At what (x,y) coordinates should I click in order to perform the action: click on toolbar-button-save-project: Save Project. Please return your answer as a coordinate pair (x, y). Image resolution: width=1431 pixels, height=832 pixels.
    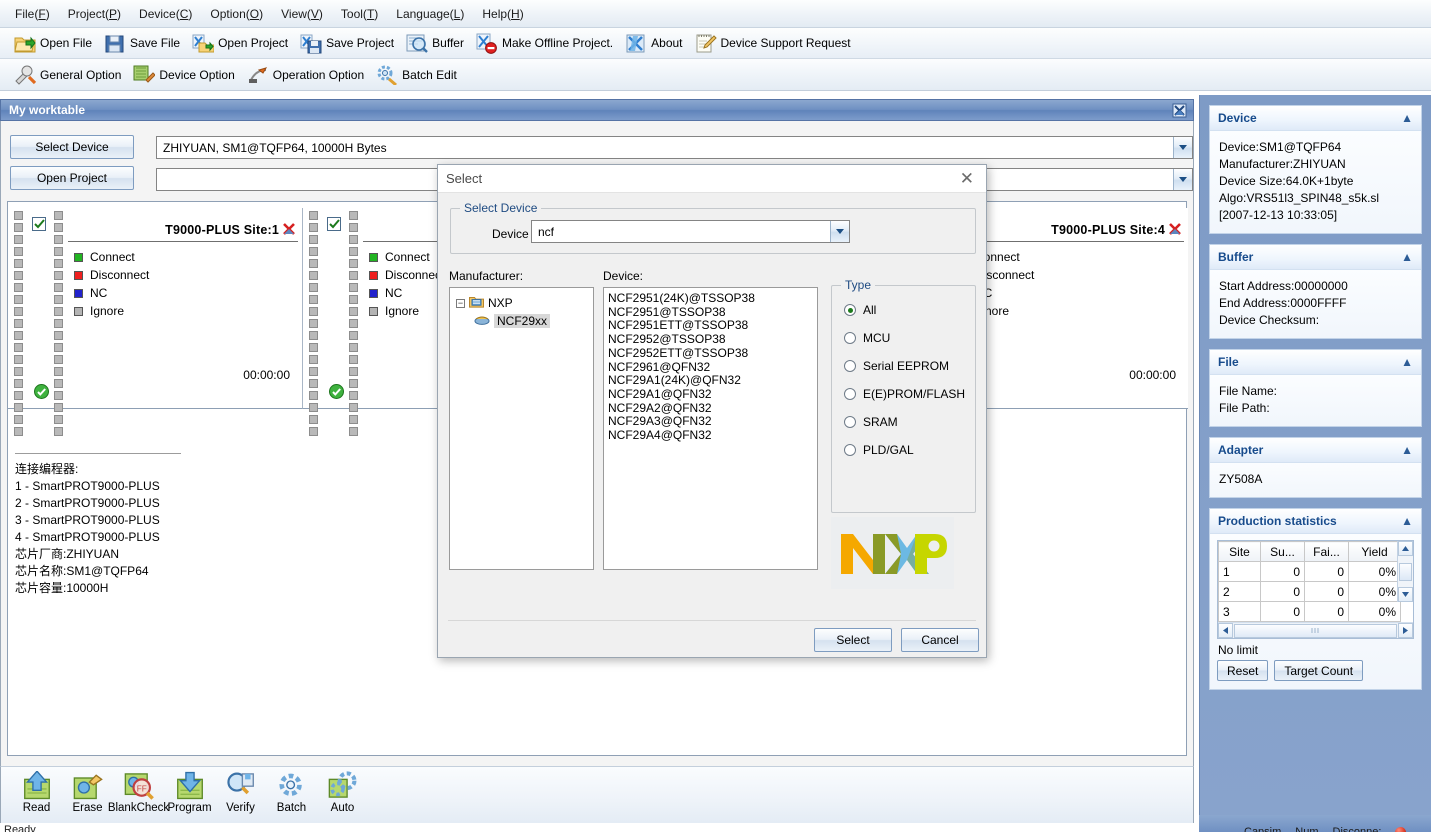
    Looking at the image, I should click on (347, 43).